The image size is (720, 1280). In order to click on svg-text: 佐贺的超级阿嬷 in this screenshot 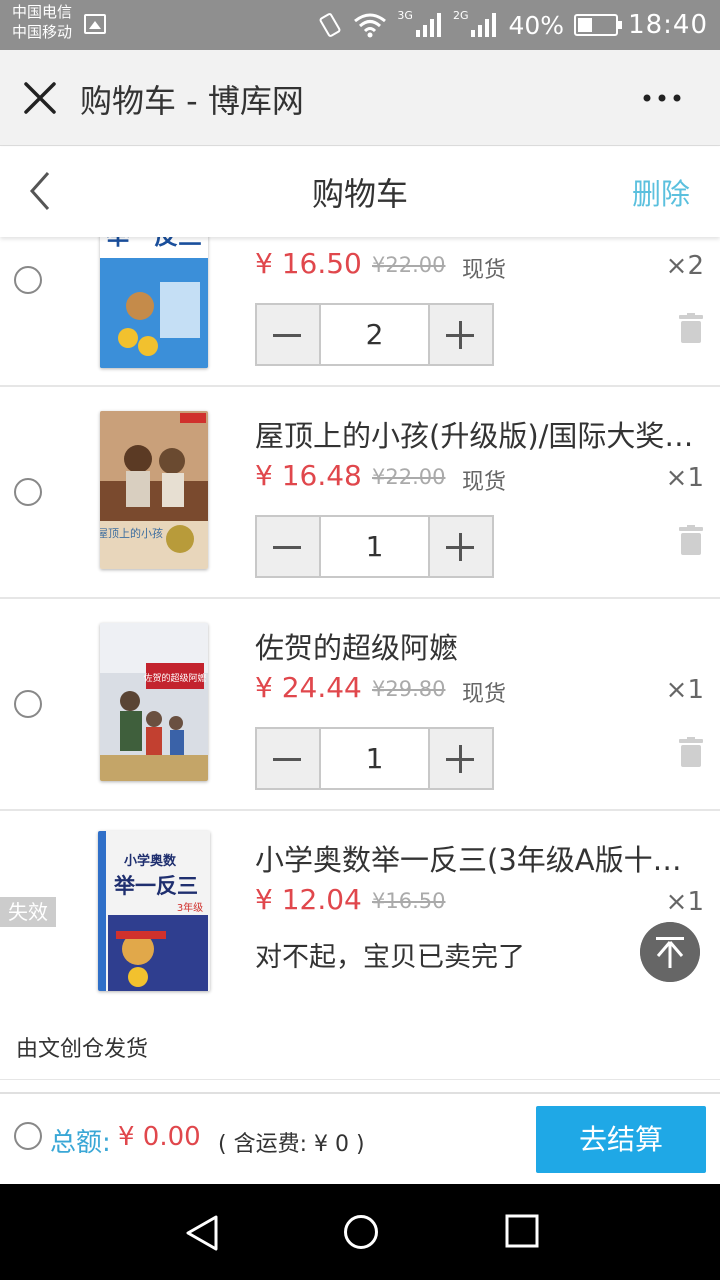, I will do `click(174, 678)`.